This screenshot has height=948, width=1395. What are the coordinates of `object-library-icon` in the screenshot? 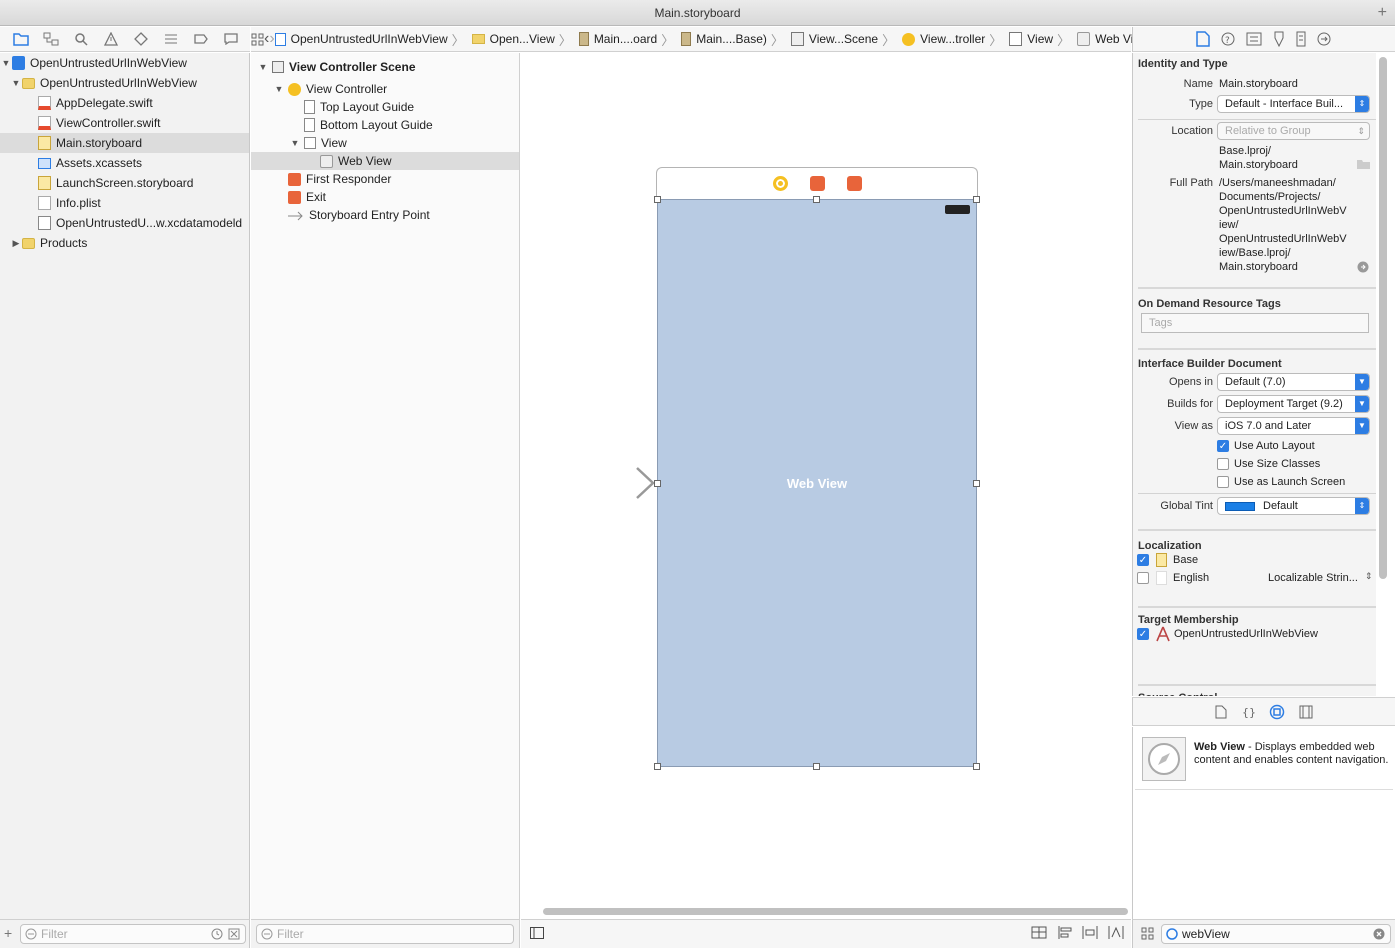 It's located at (1277, 712).